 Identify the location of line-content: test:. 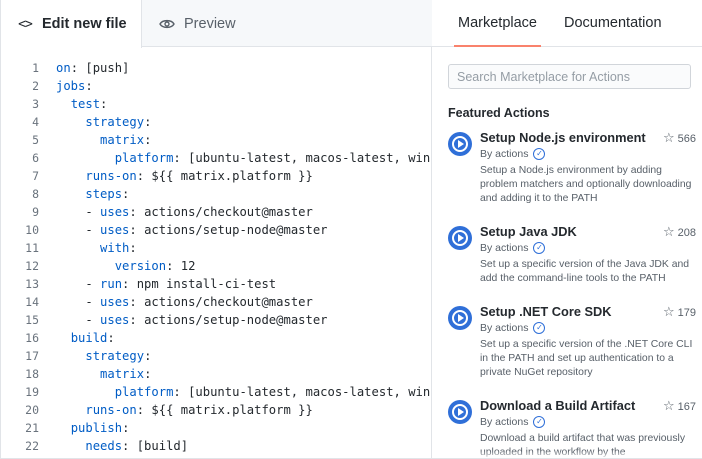
(82, 104).